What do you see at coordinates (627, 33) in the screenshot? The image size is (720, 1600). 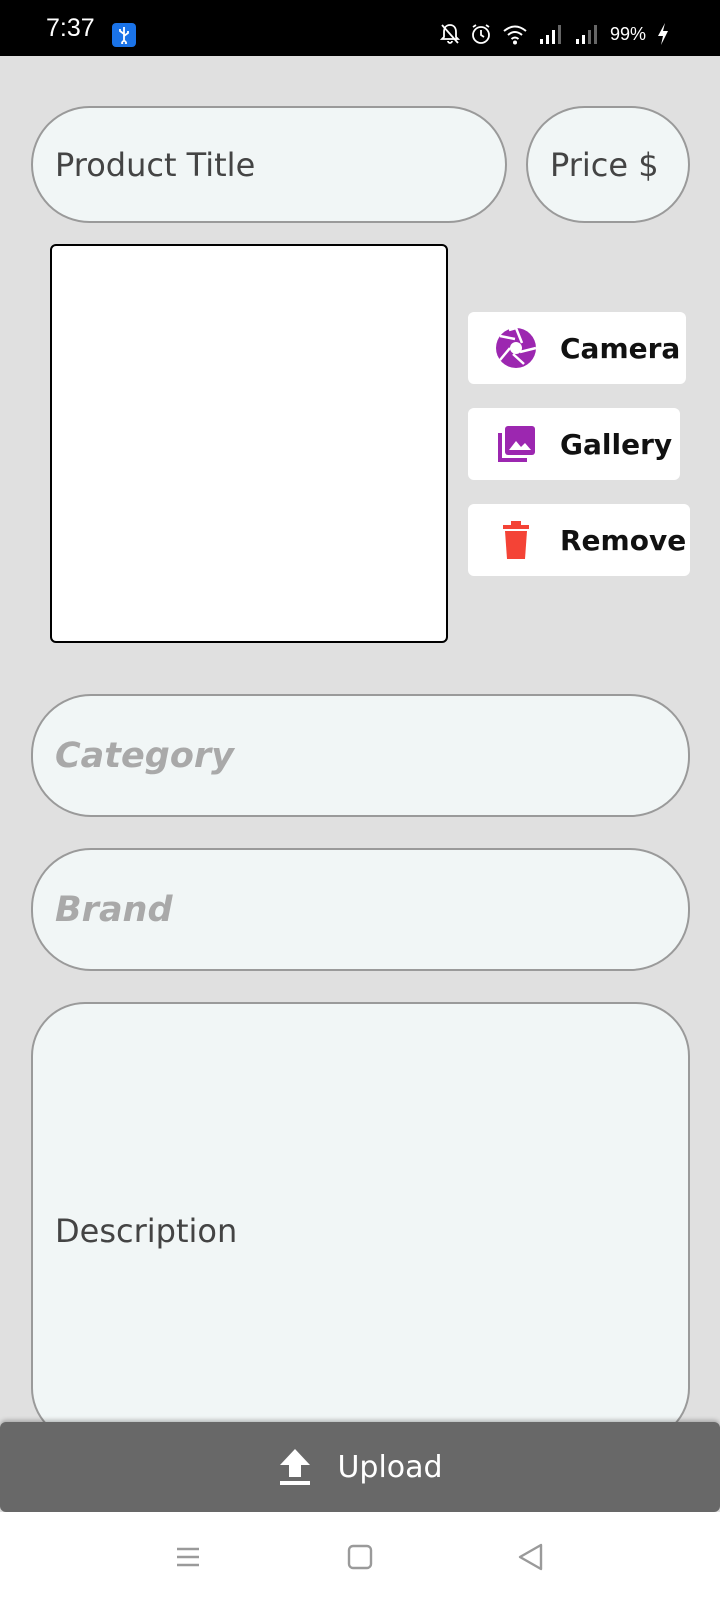 I see `battery-level: 99%` at bounding box center [627, 33].